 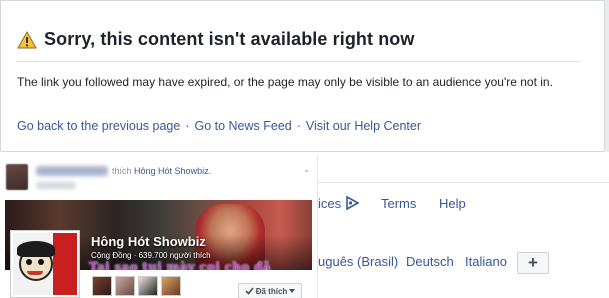 What do you see at coordinates (358, 261) in the screenshot?
I see `language-portuguese-link: uguês (Brasil)` at bounding box center [358, 261].